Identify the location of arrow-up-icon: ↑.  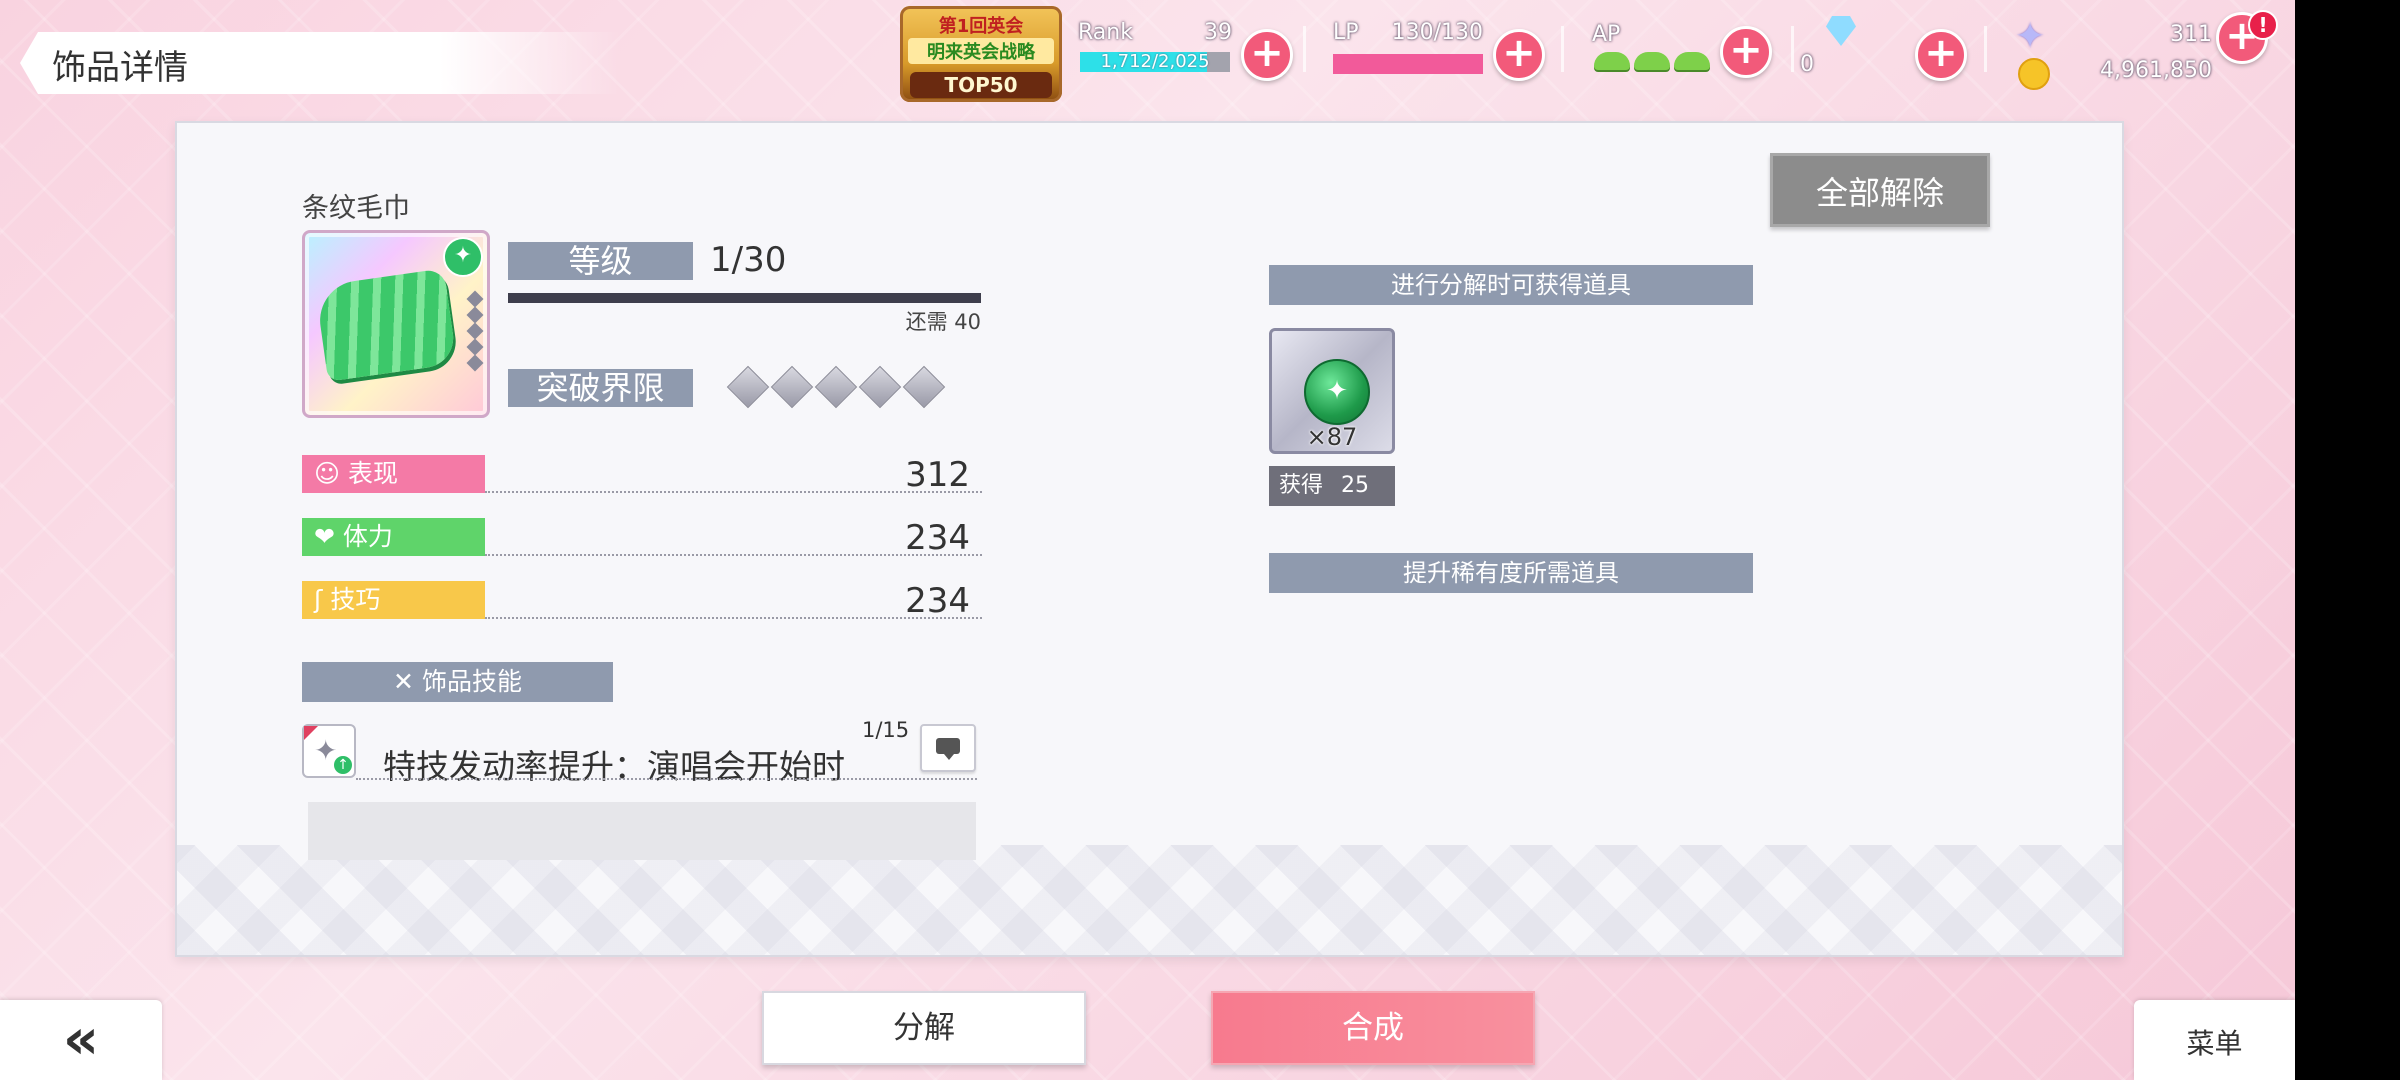
(343, 765).